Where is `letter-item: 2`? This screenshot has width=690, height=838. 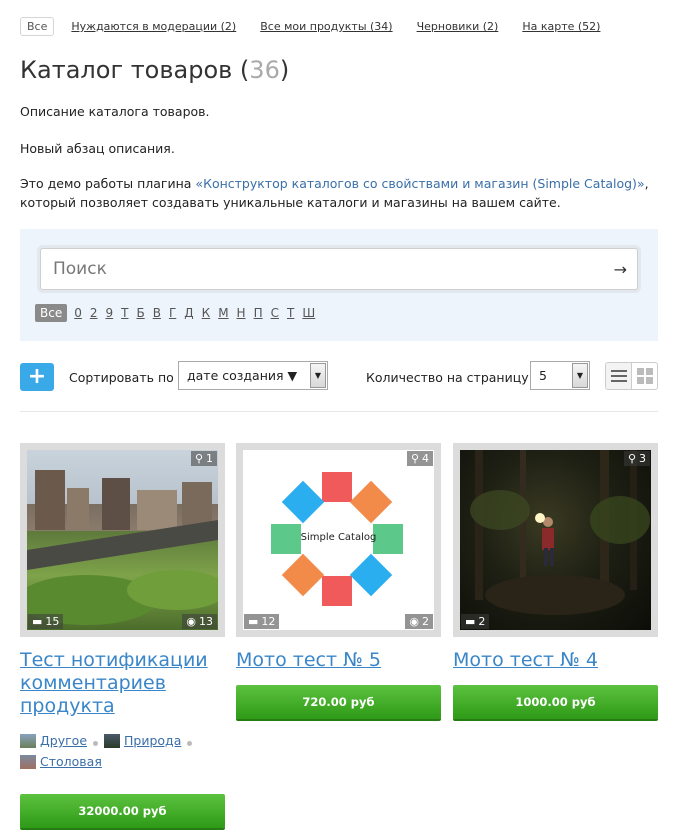 letter-item: 2 is located at coordinates (94, 313).